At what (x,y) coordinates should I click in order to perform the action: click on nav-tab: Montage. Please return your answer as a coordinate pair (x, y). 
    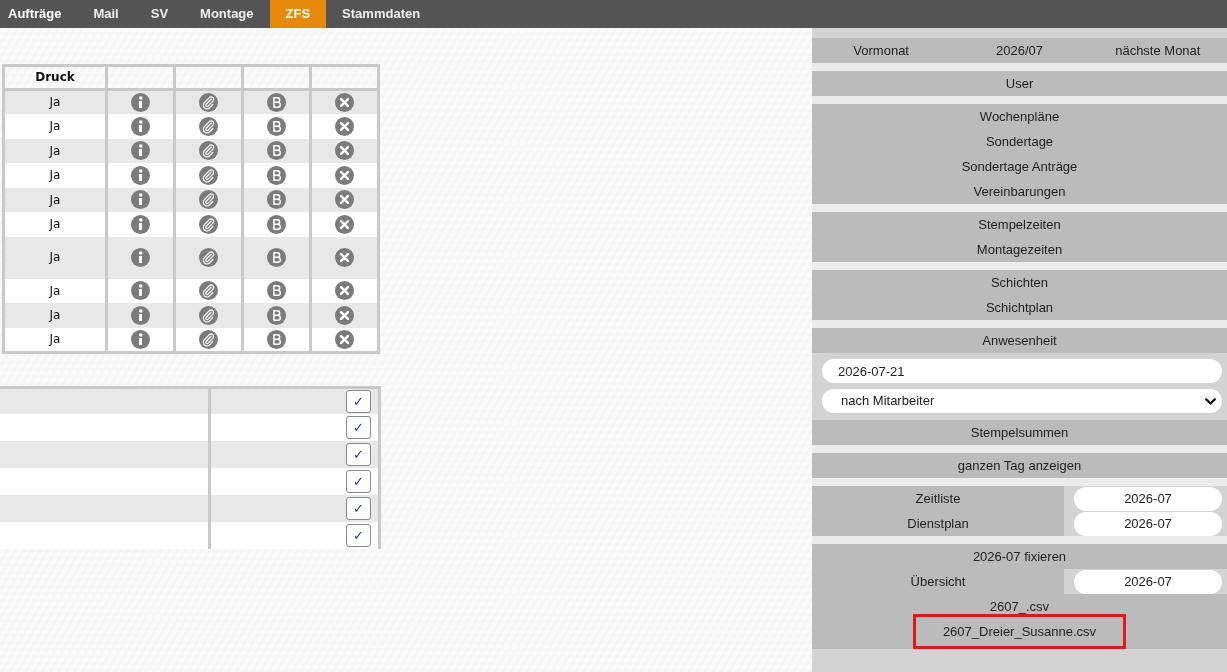
    Looking at the image, I should click on (227, 14).